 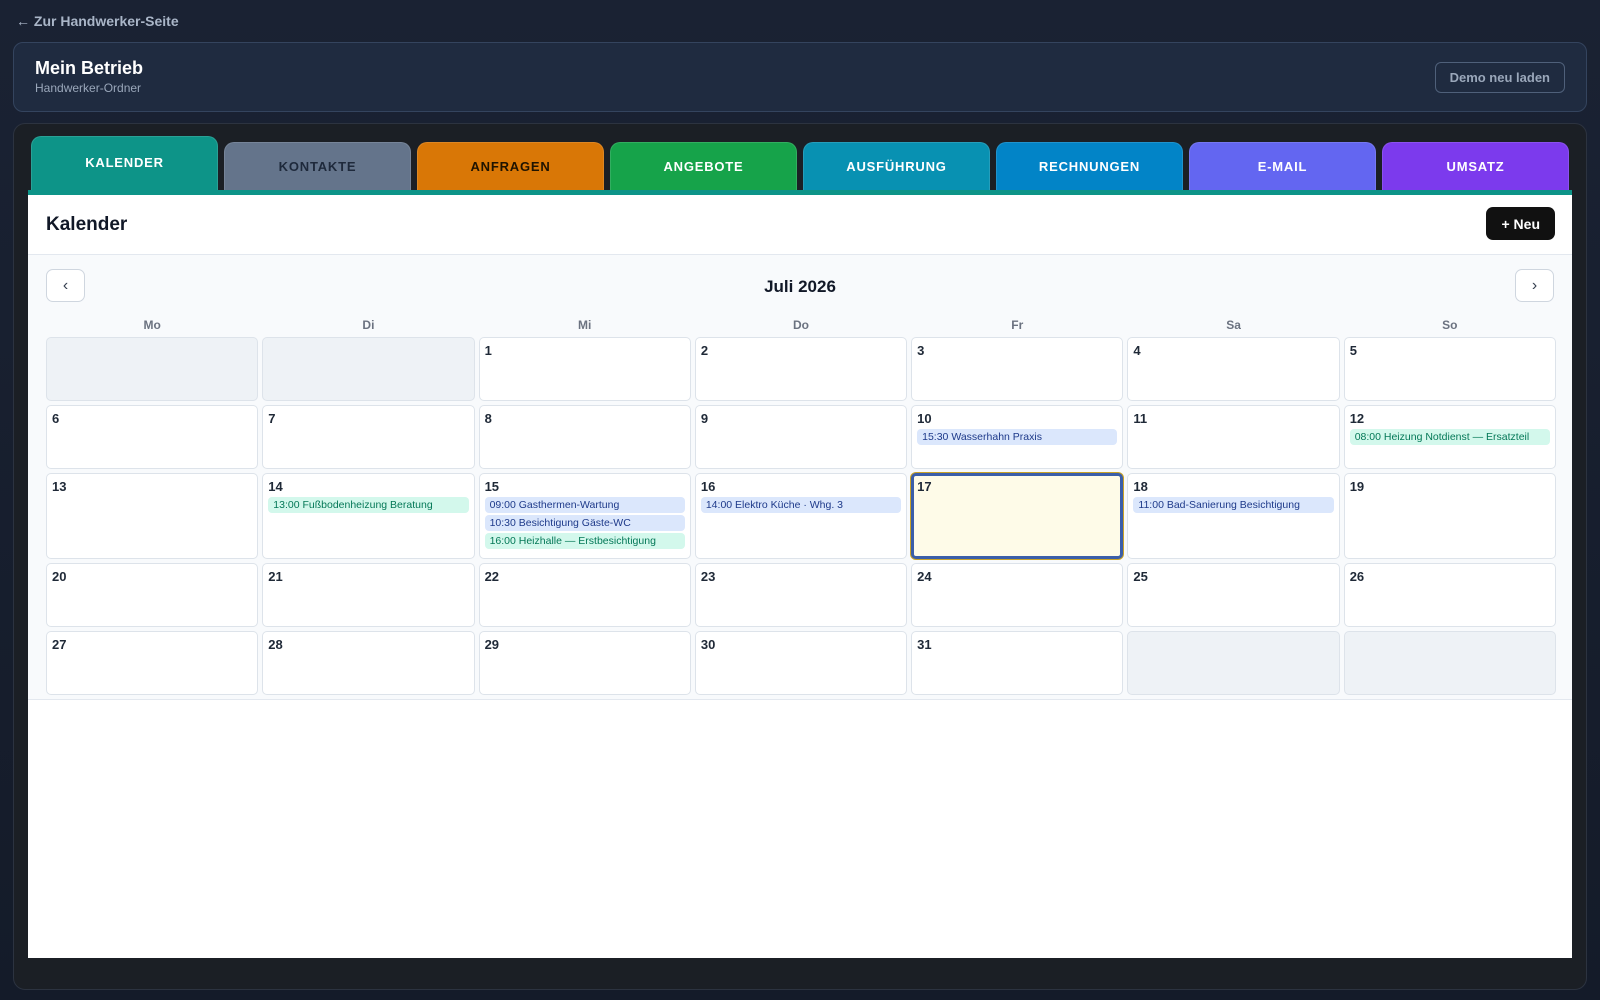 I want to click on tab-angebote: ANGEBOTE, so click(x=703, y=167).